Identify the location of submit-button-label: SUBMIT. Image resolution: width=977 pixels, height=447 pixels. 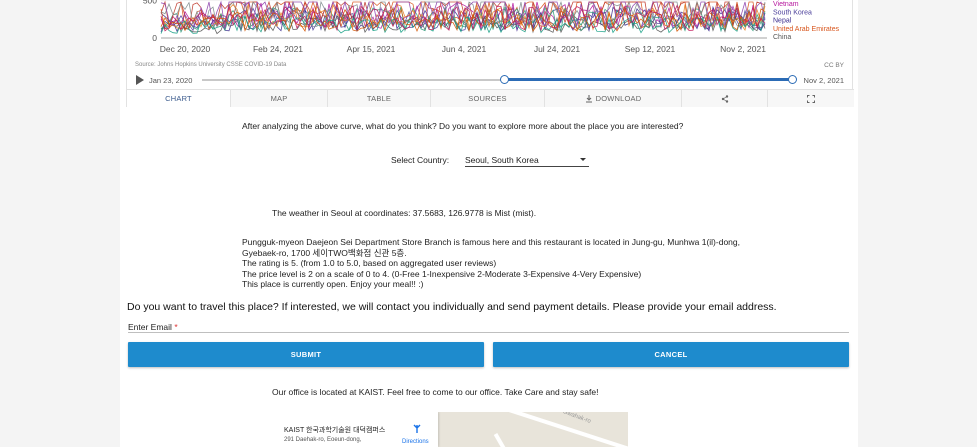
(306, 354).